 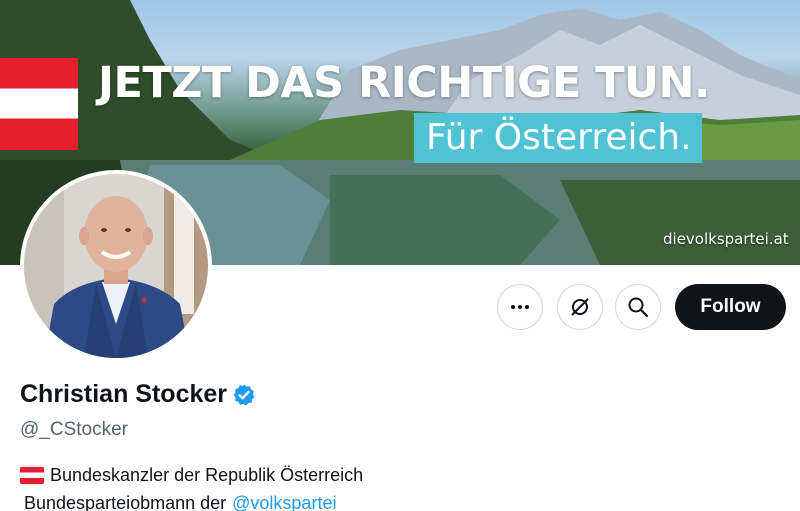 I want to click on banner-site: dievolkspartei.at, so click(x=726, y=239).